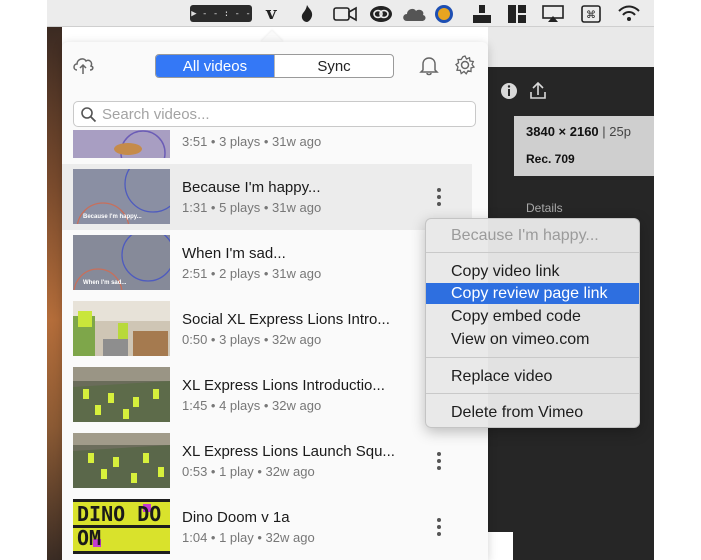 The height and width of the screenshot is (560, 701). Describe the element at coordinates (532, 271) in the screenshot. I see `menu-item-copy-video-link: Copy video link` at that location.